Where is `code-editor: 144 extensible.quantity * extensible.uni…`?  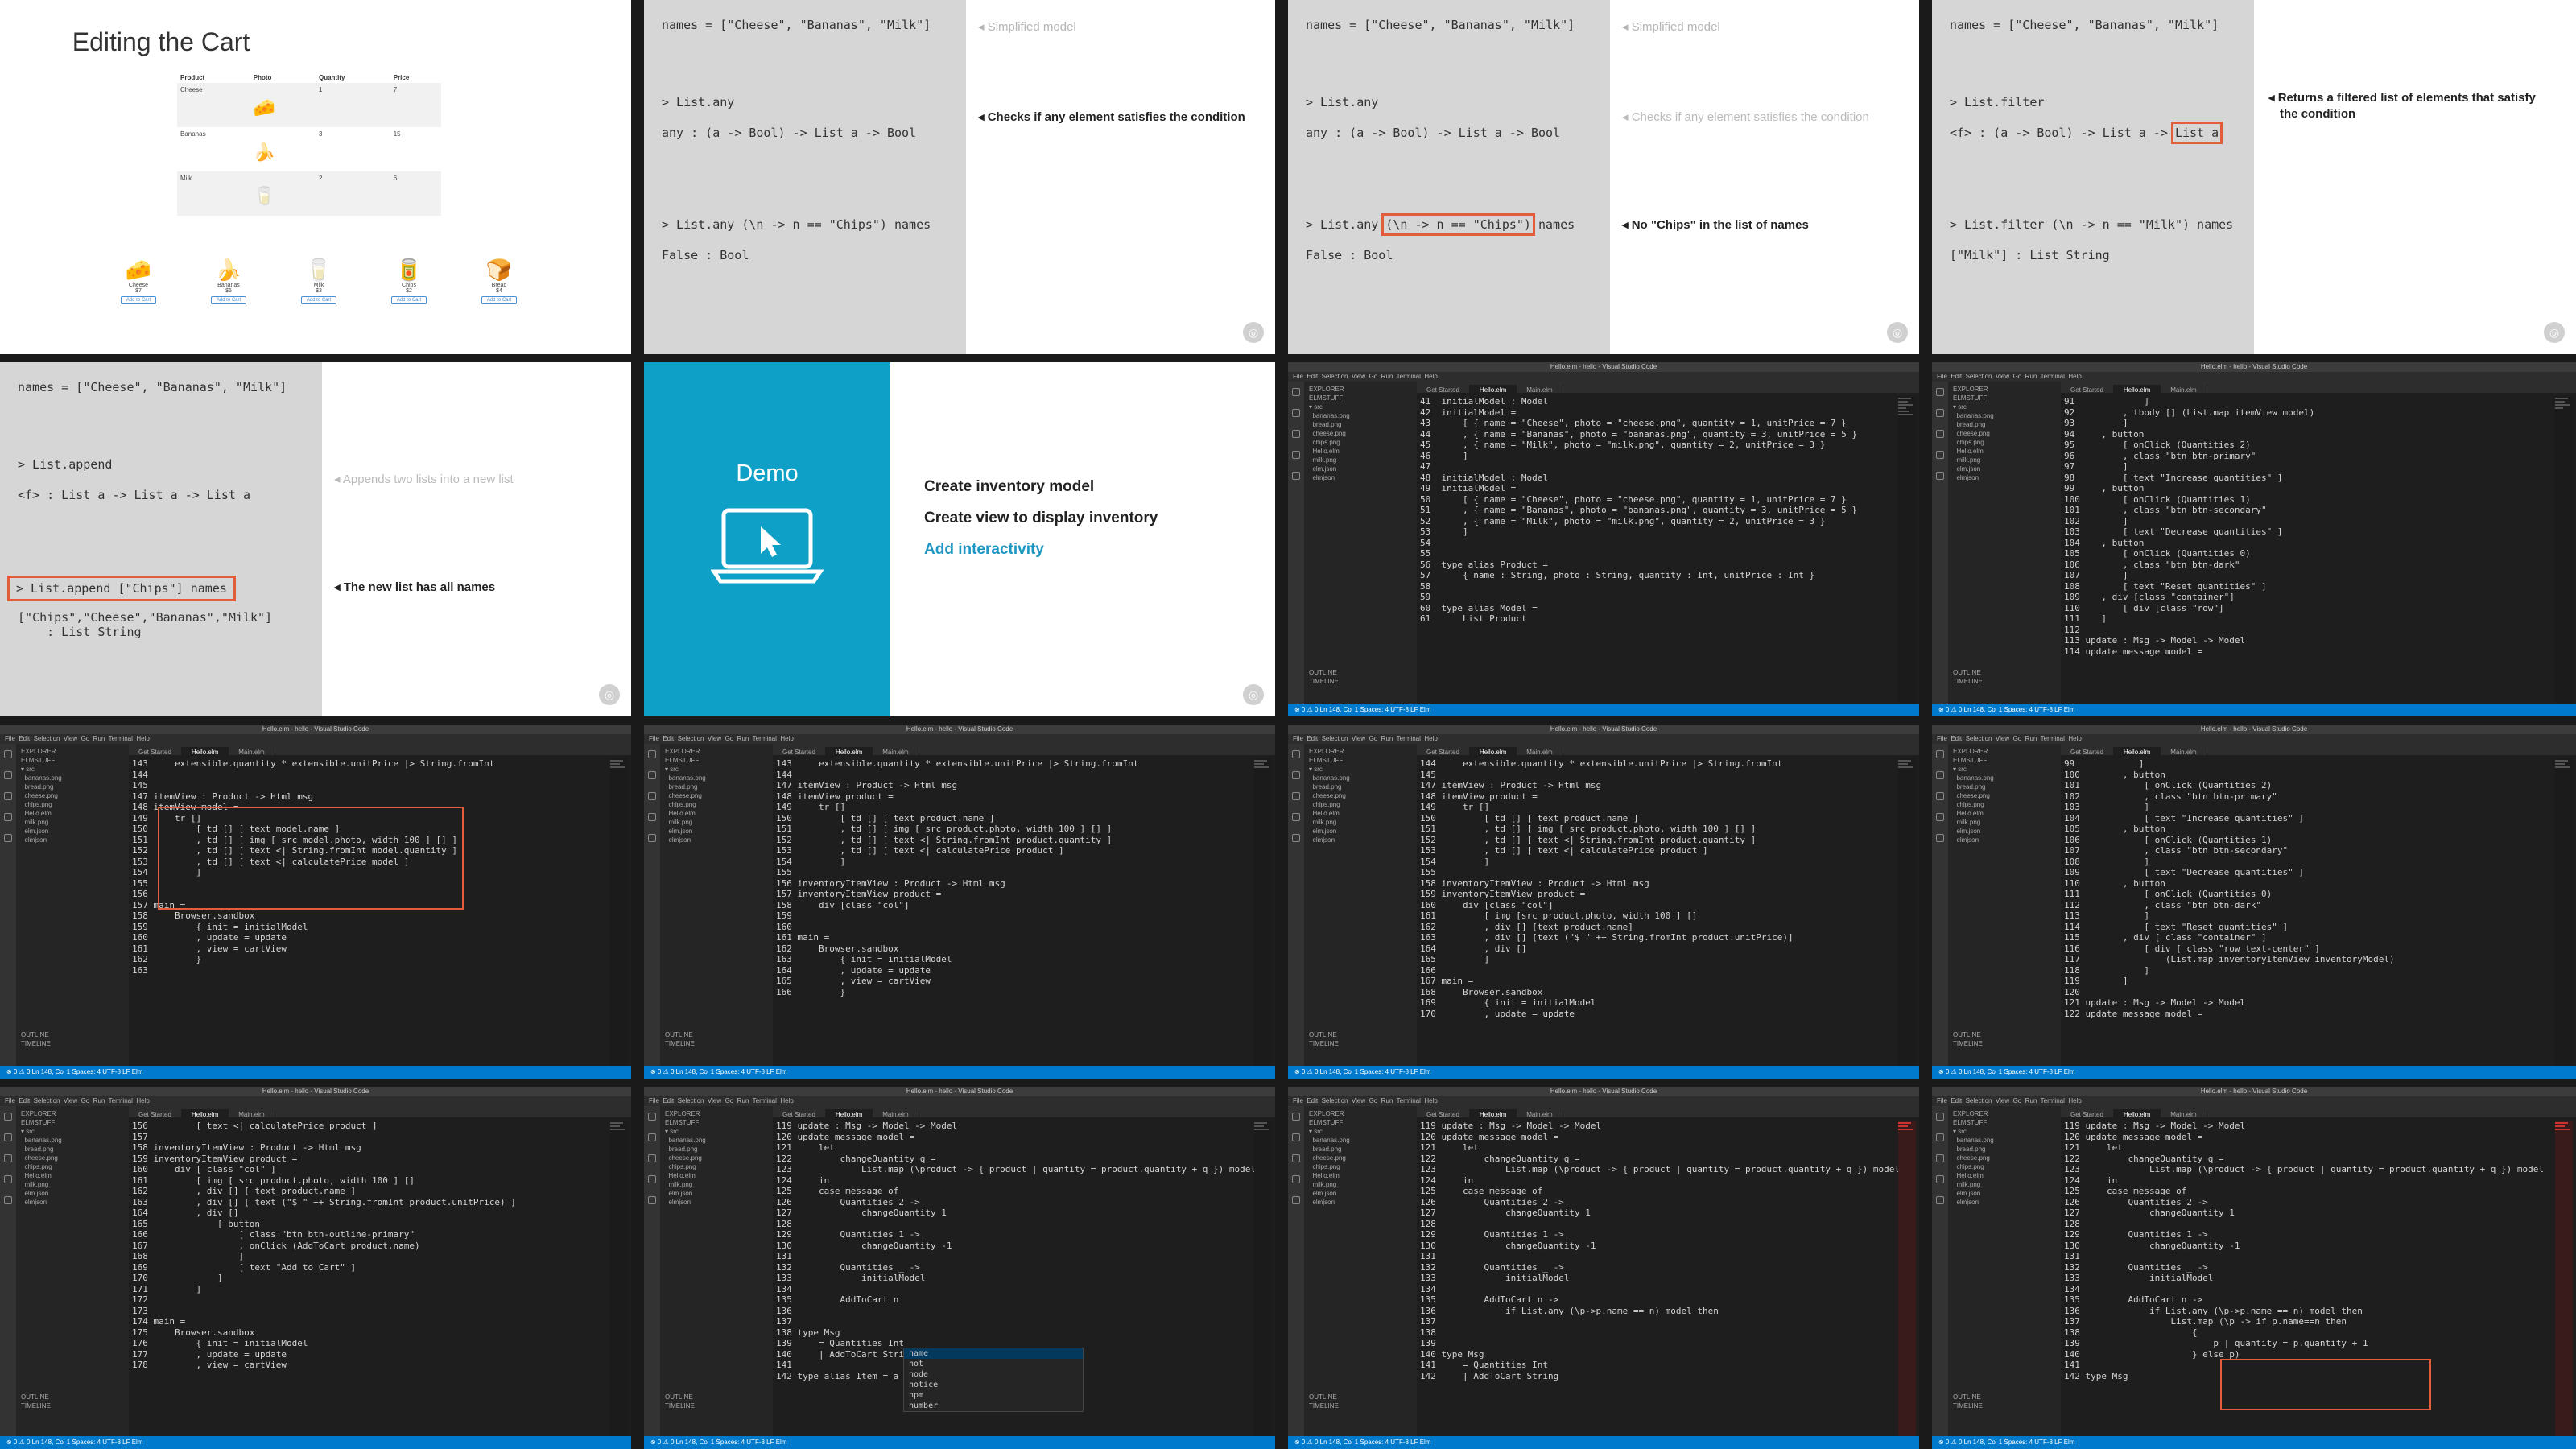
code-editor: 144 extensible.quantity * extensible.uni… is located at coordinates (1656, 912).